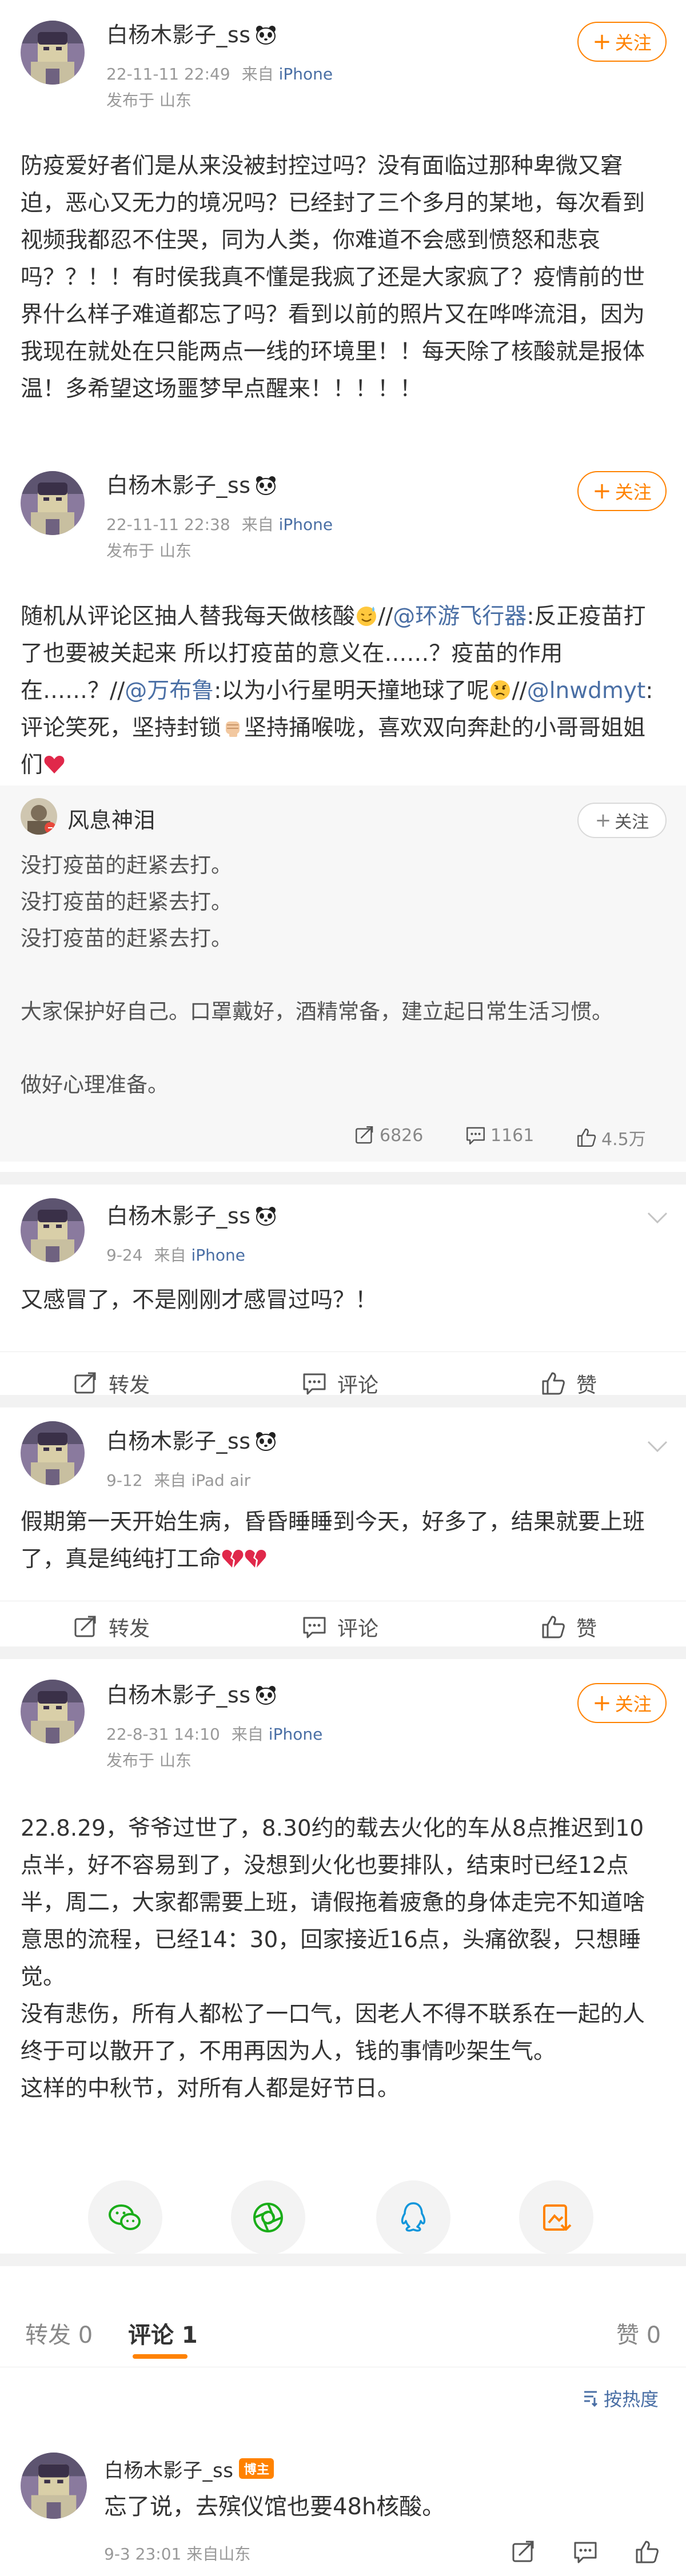 This screenshot has width=686, height=2576. I want to click on like-count-value: 4.5万, so click(623, 1140).